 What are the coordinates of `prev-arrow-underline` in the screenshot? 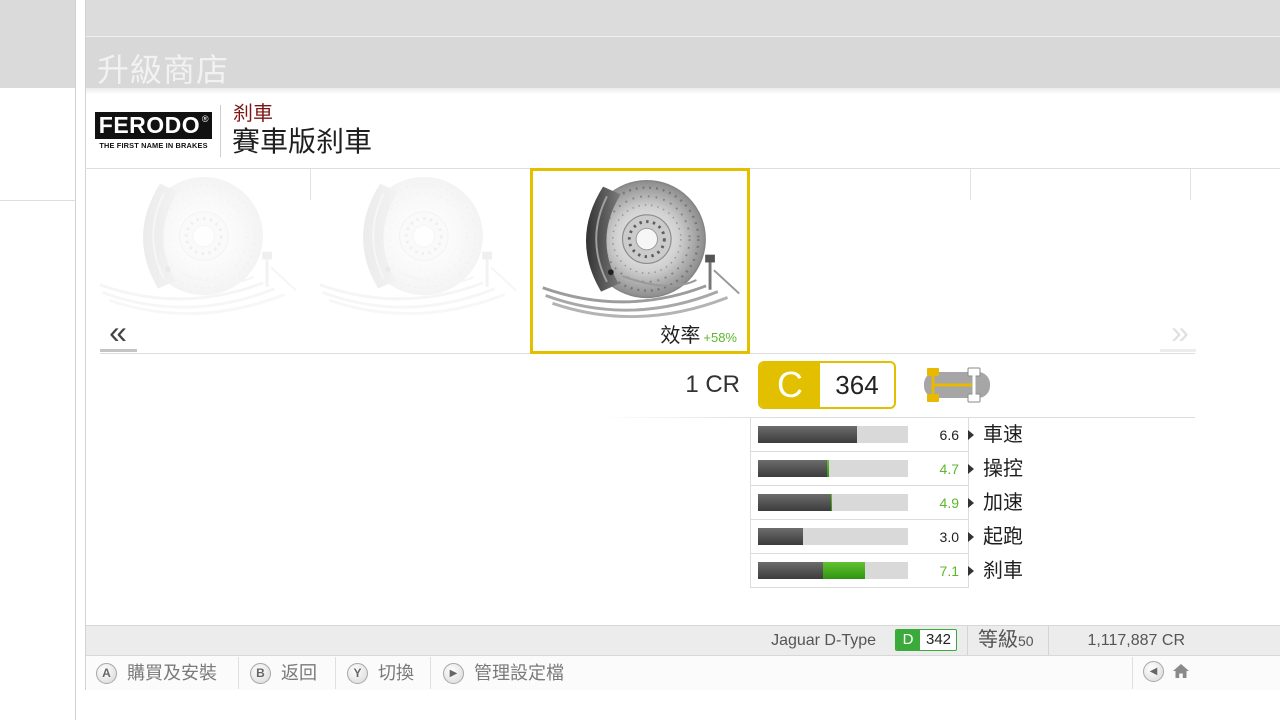 It's located at (118, 350).